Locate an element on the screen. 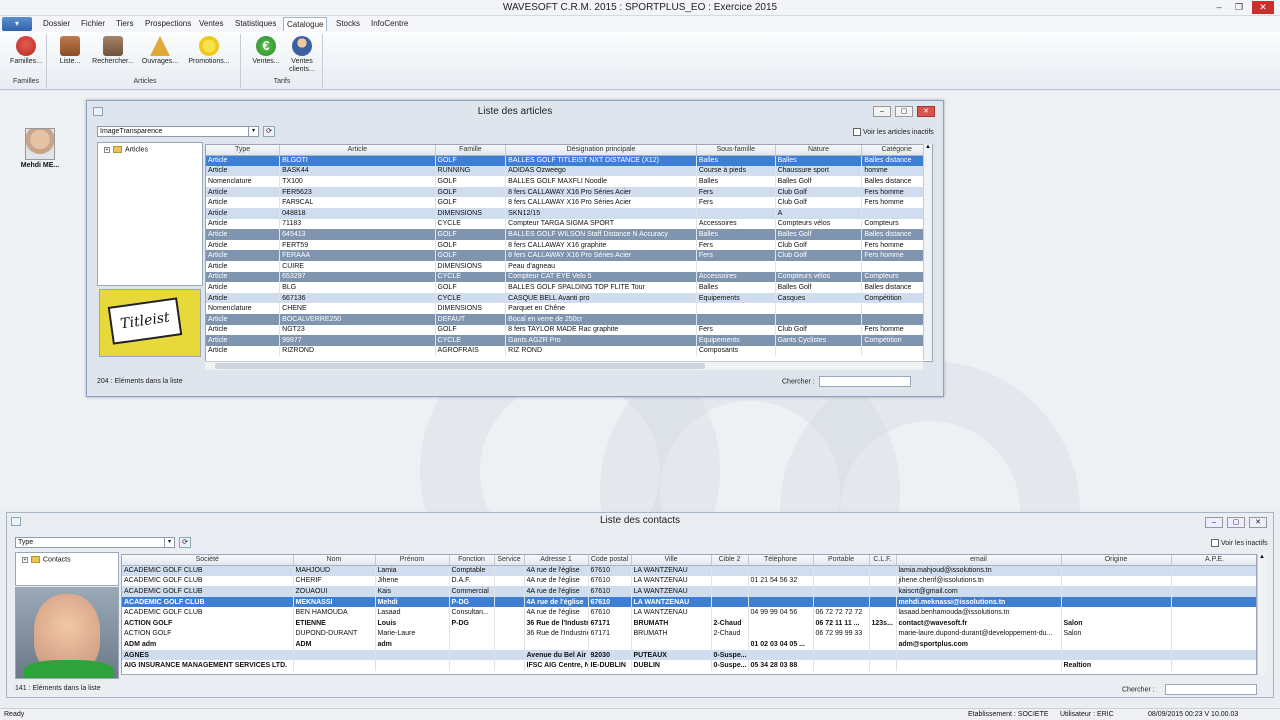  column-header: Sous-famille is located at coordinates (736, 150).